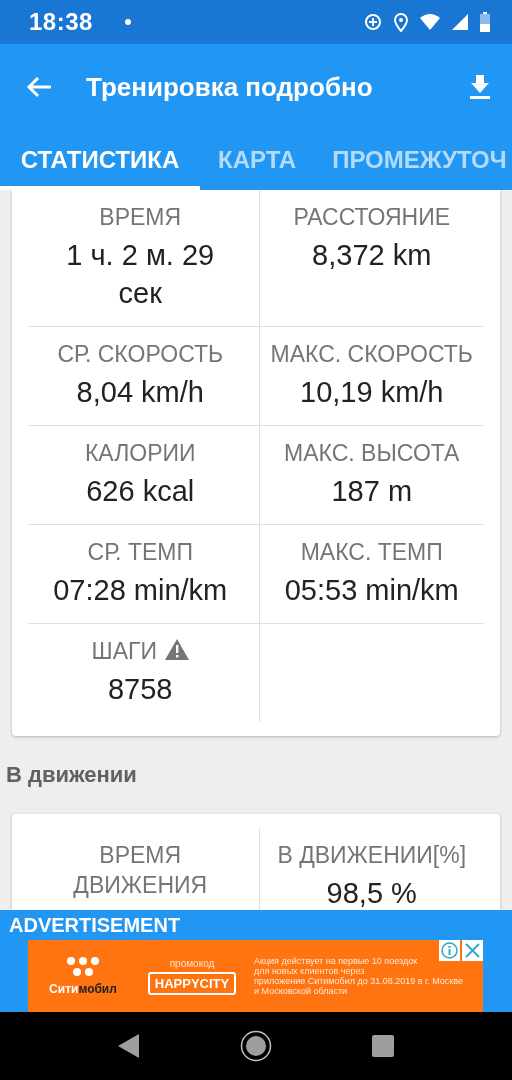 The width and height of the screenshot is (512, 1080). I want to click on stat-label: ВРЕМЯ ДВИЖЕНИЯ, so click(140, 870).